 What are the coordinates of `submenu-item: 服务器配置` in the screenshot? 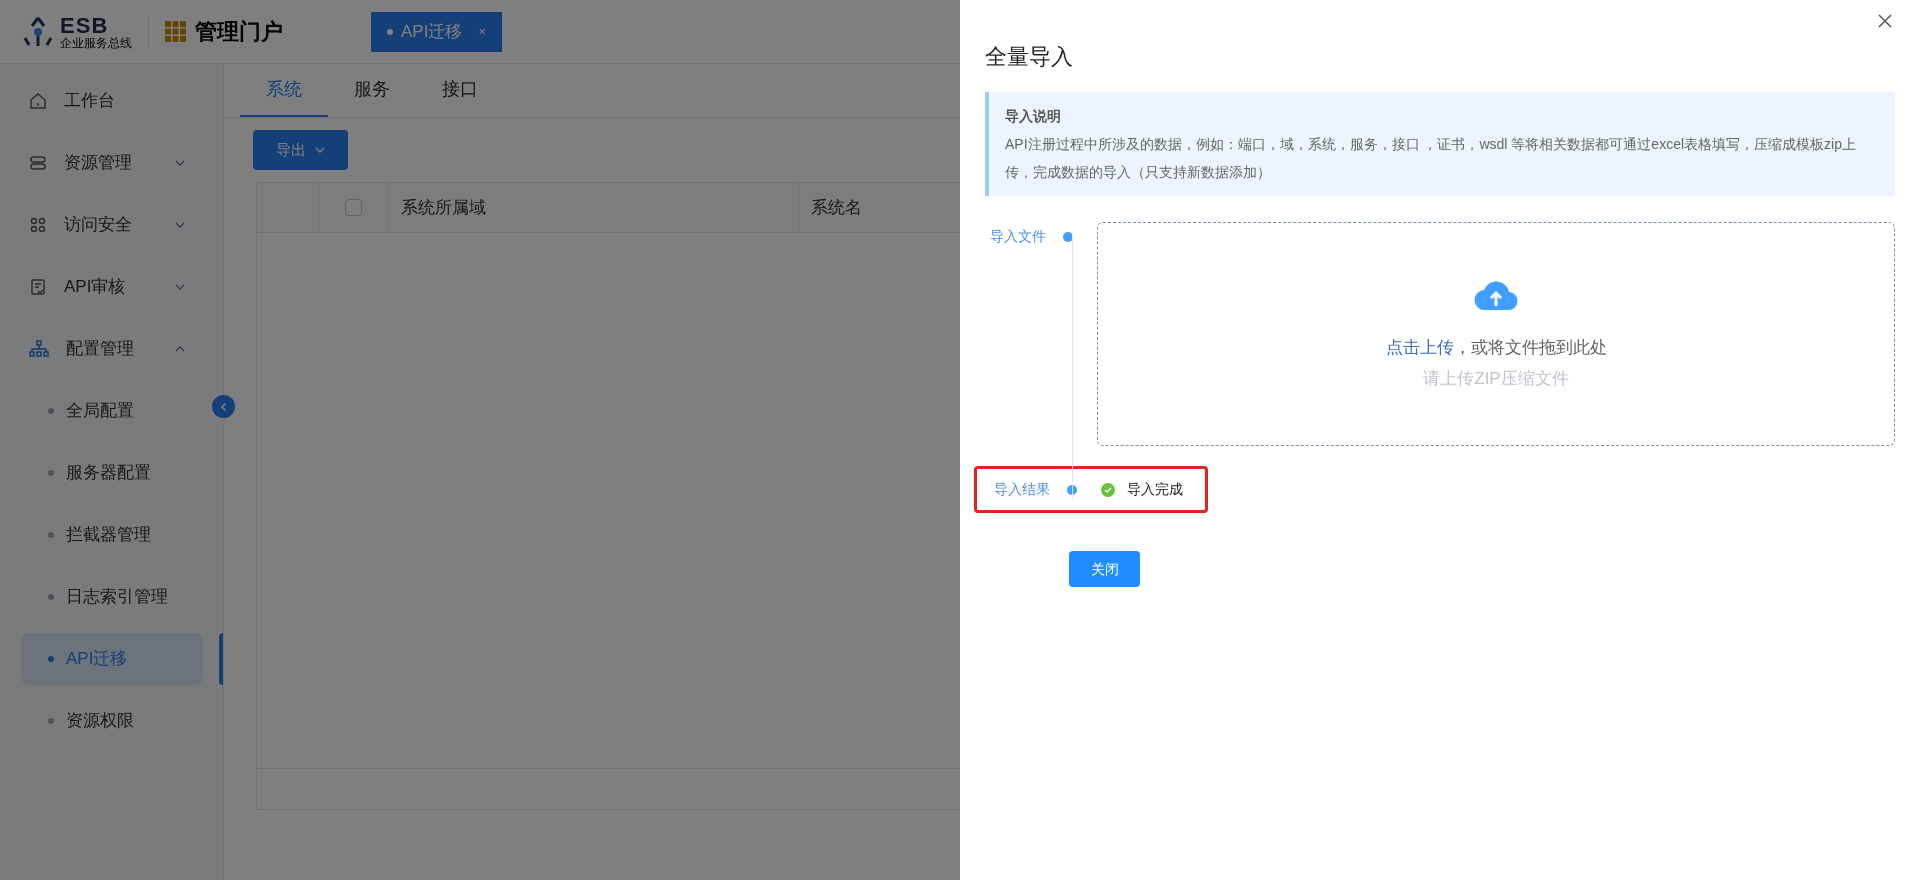 It's located at (112, 473).